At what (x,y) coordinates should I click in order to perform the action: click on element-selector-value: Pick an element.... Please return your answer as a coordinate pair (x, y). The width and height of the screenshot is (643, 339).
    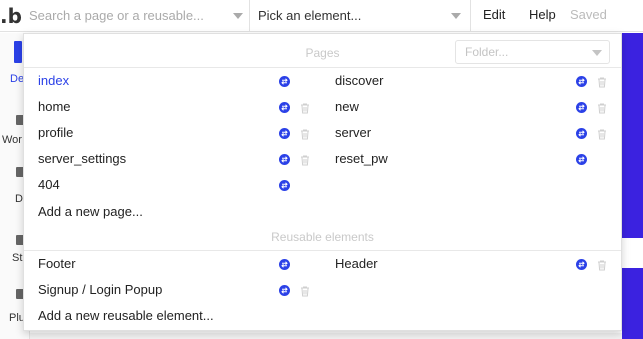
    Looking at the image, I should click on (309, 15).